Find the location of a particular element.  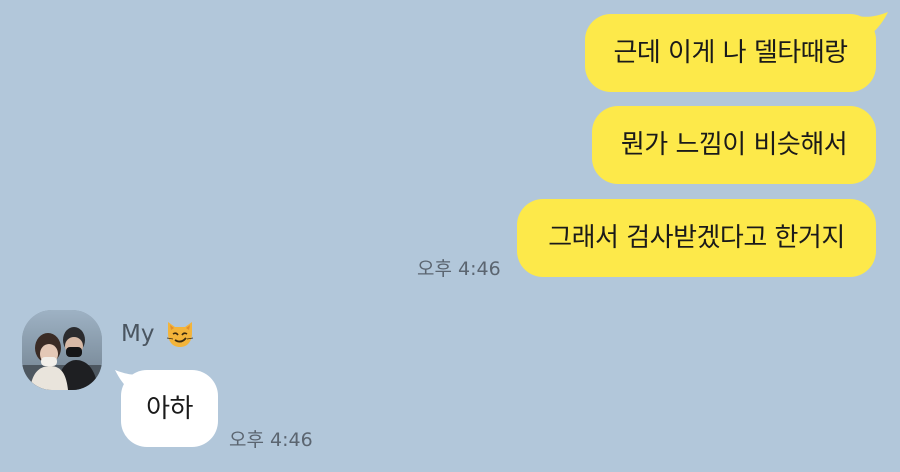

incoming-timestamp: 오후 4:46 is located at coordinates (271, 440).